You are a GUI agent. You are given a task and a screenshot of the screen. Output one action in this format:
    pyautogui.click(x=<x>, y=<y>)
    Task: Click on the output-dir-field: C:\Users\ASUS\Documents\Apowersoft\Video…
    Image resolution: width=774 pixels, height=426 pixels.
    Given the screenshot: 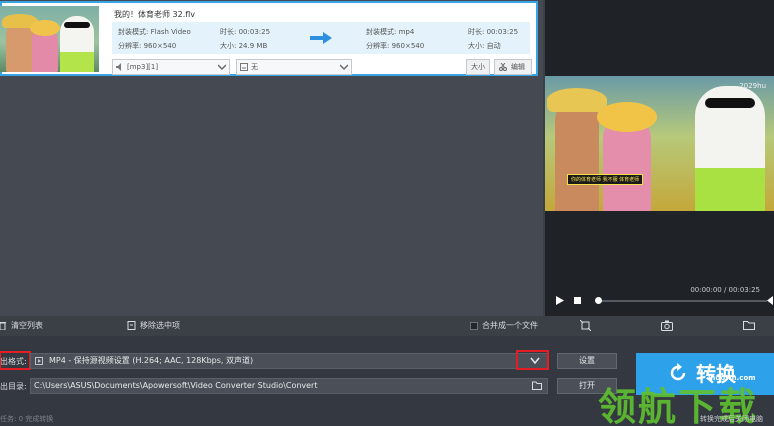 What is the action you would take?
    pyautogui.click(x=289, y=386)
    